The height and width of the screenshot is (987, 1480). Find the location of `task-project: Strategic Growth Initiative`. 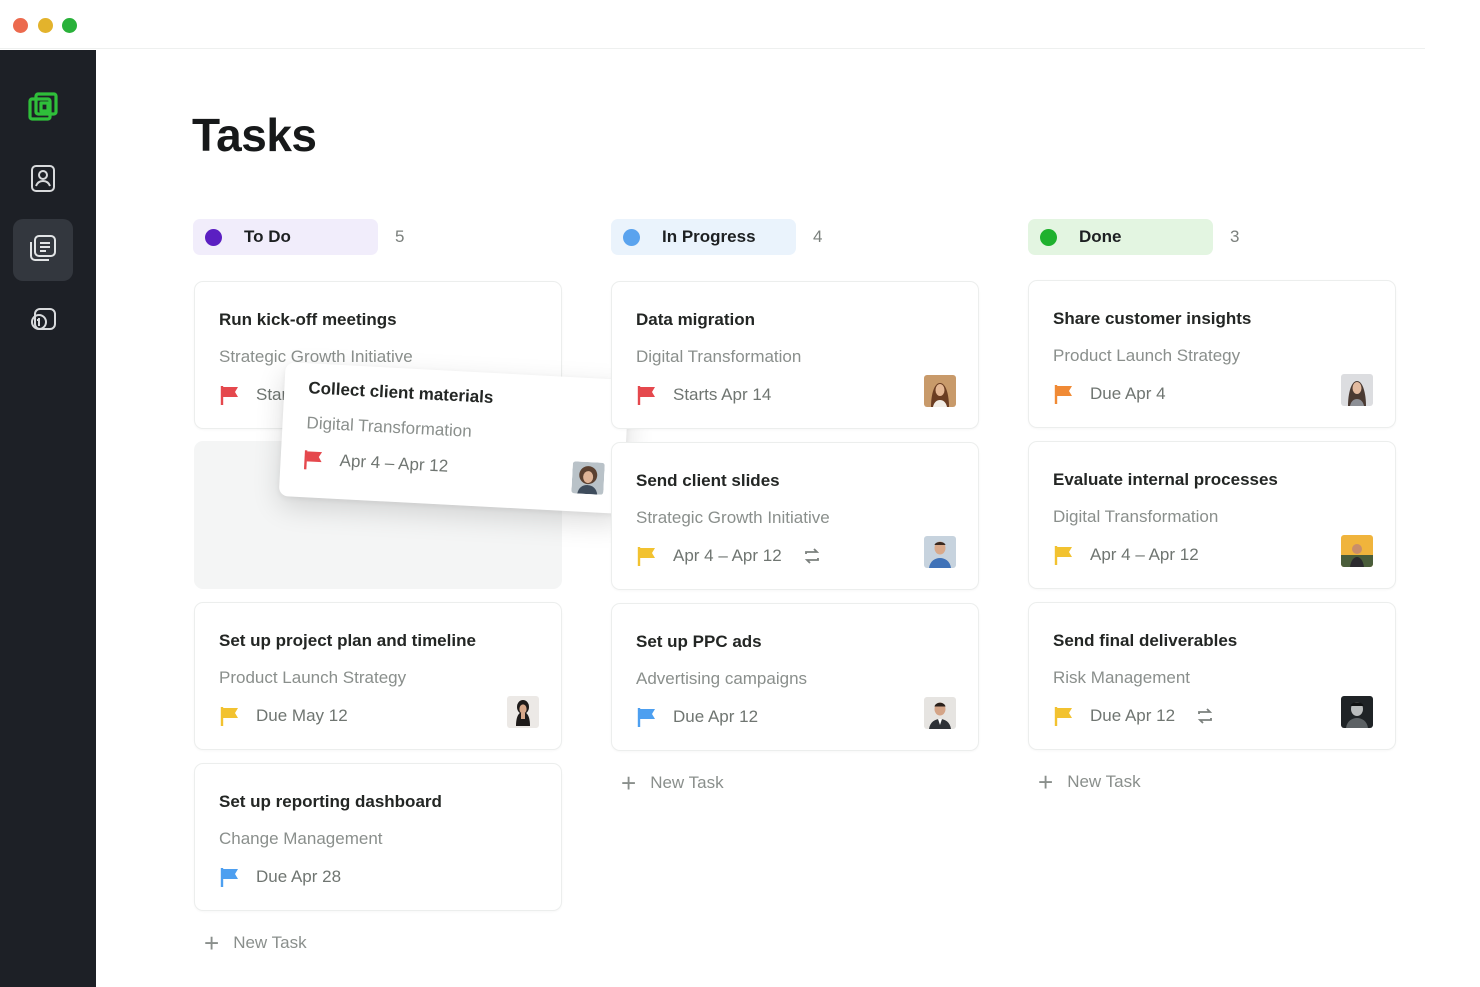

task-project: Strategic Growth Initiative is located at coordinates (733, 517).